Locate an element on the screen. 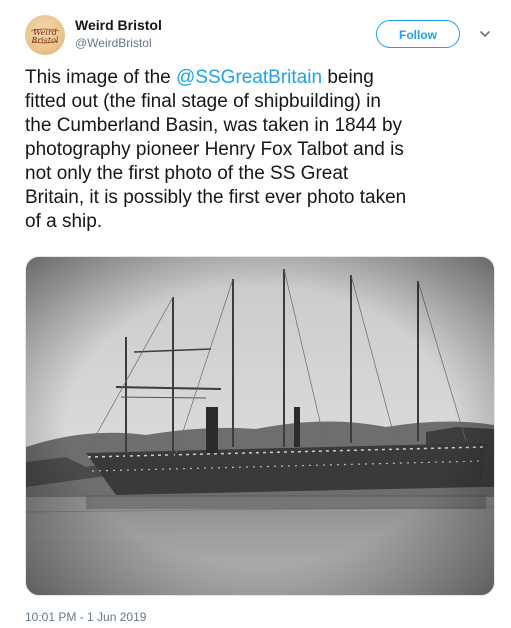 Image resolution: width=511 pixels, height=628 pixels. tweet-text-segment: This image of the is located at coordinates (101, 77).